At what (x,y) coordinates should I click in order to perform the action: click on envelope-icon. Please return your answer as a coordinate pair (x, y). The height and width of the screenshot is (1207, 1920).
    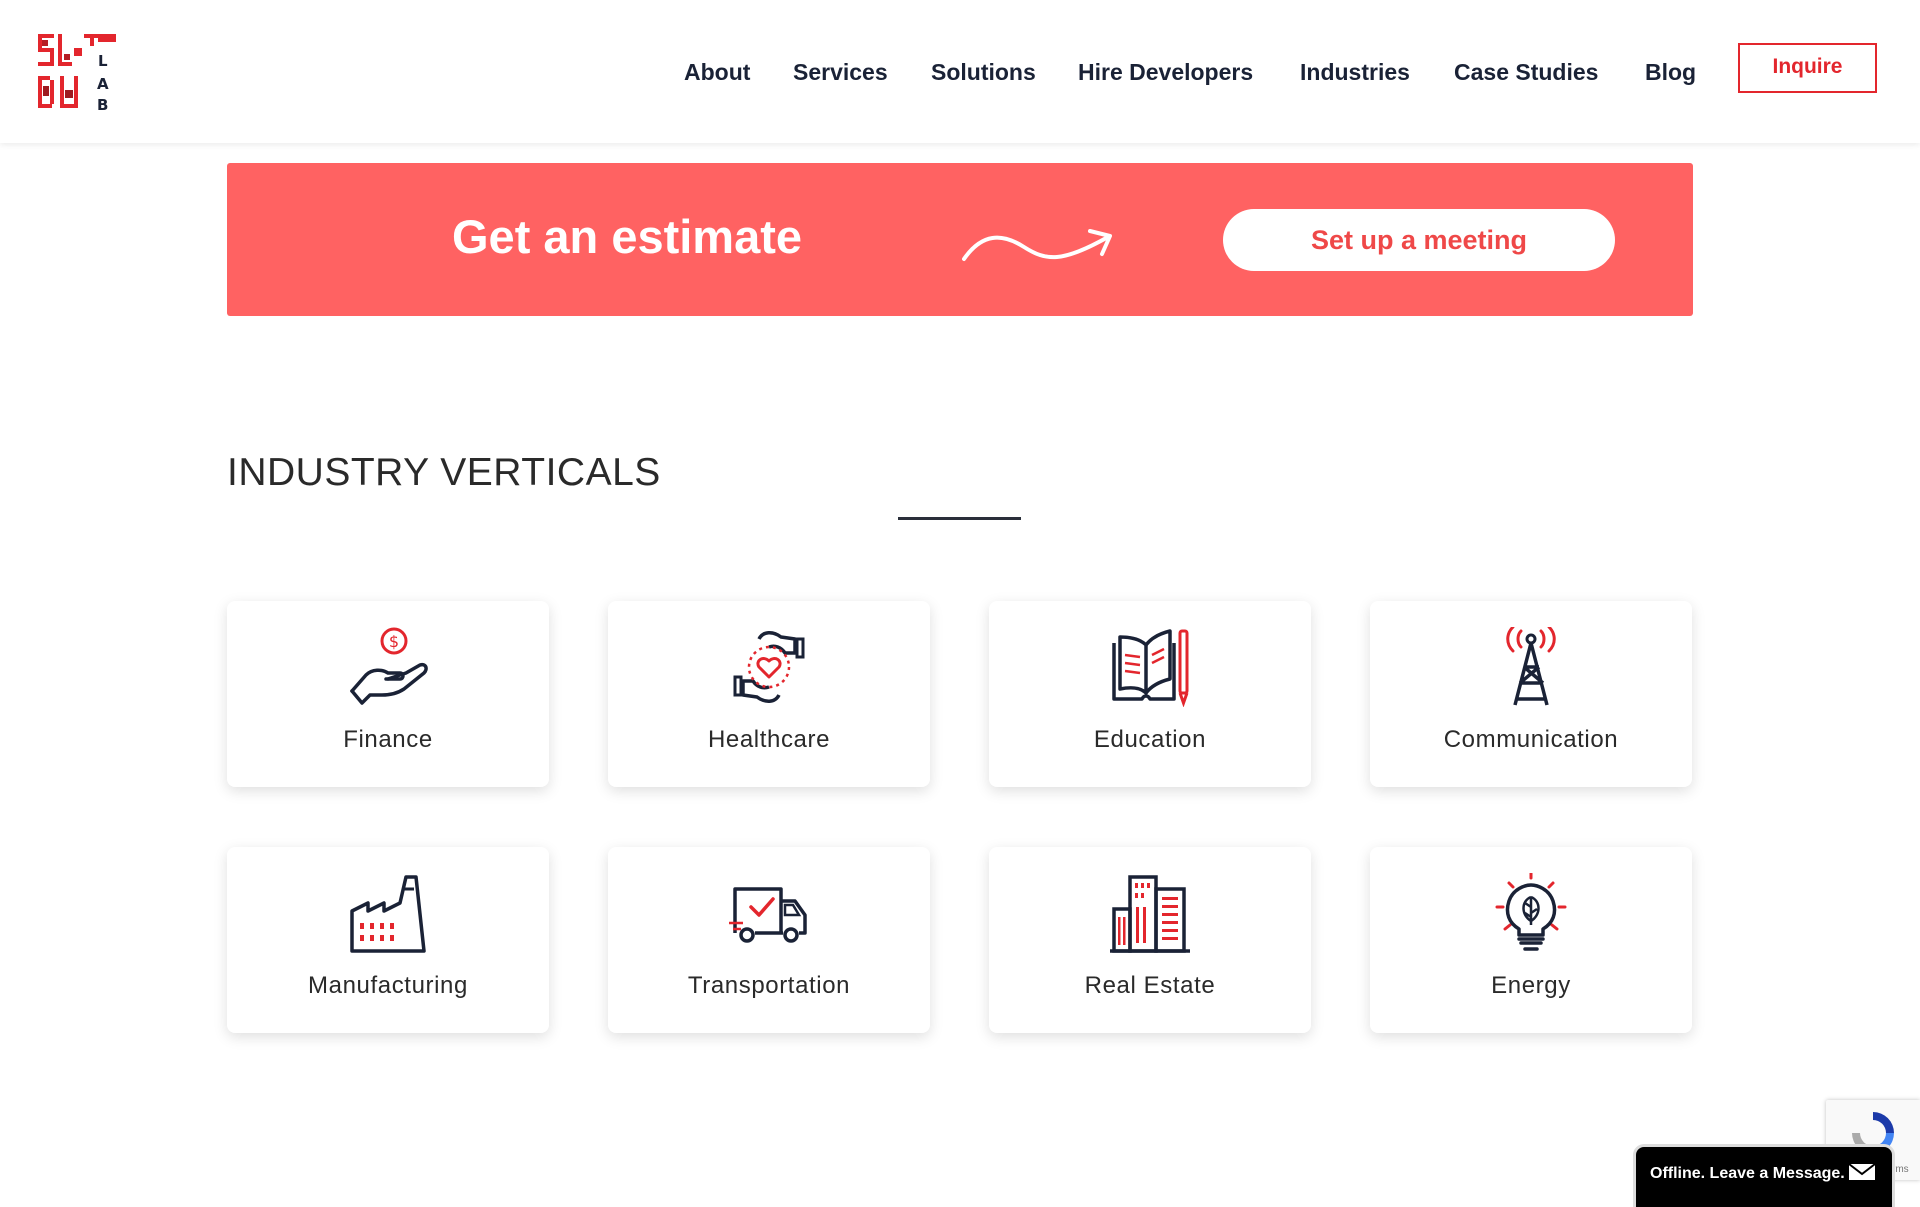
    Looking at the image, I should click on (1862, 1171).